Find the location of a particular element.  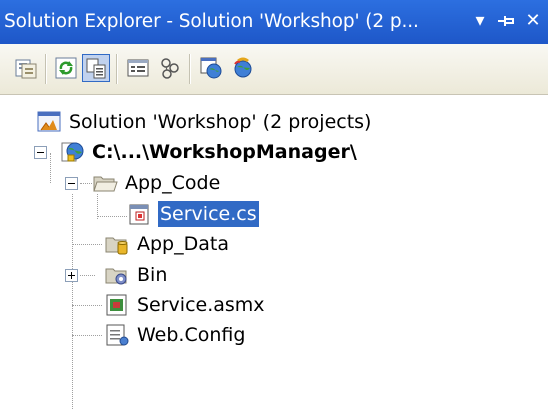

show-all-files-icon is located at coordinates (96, 68).